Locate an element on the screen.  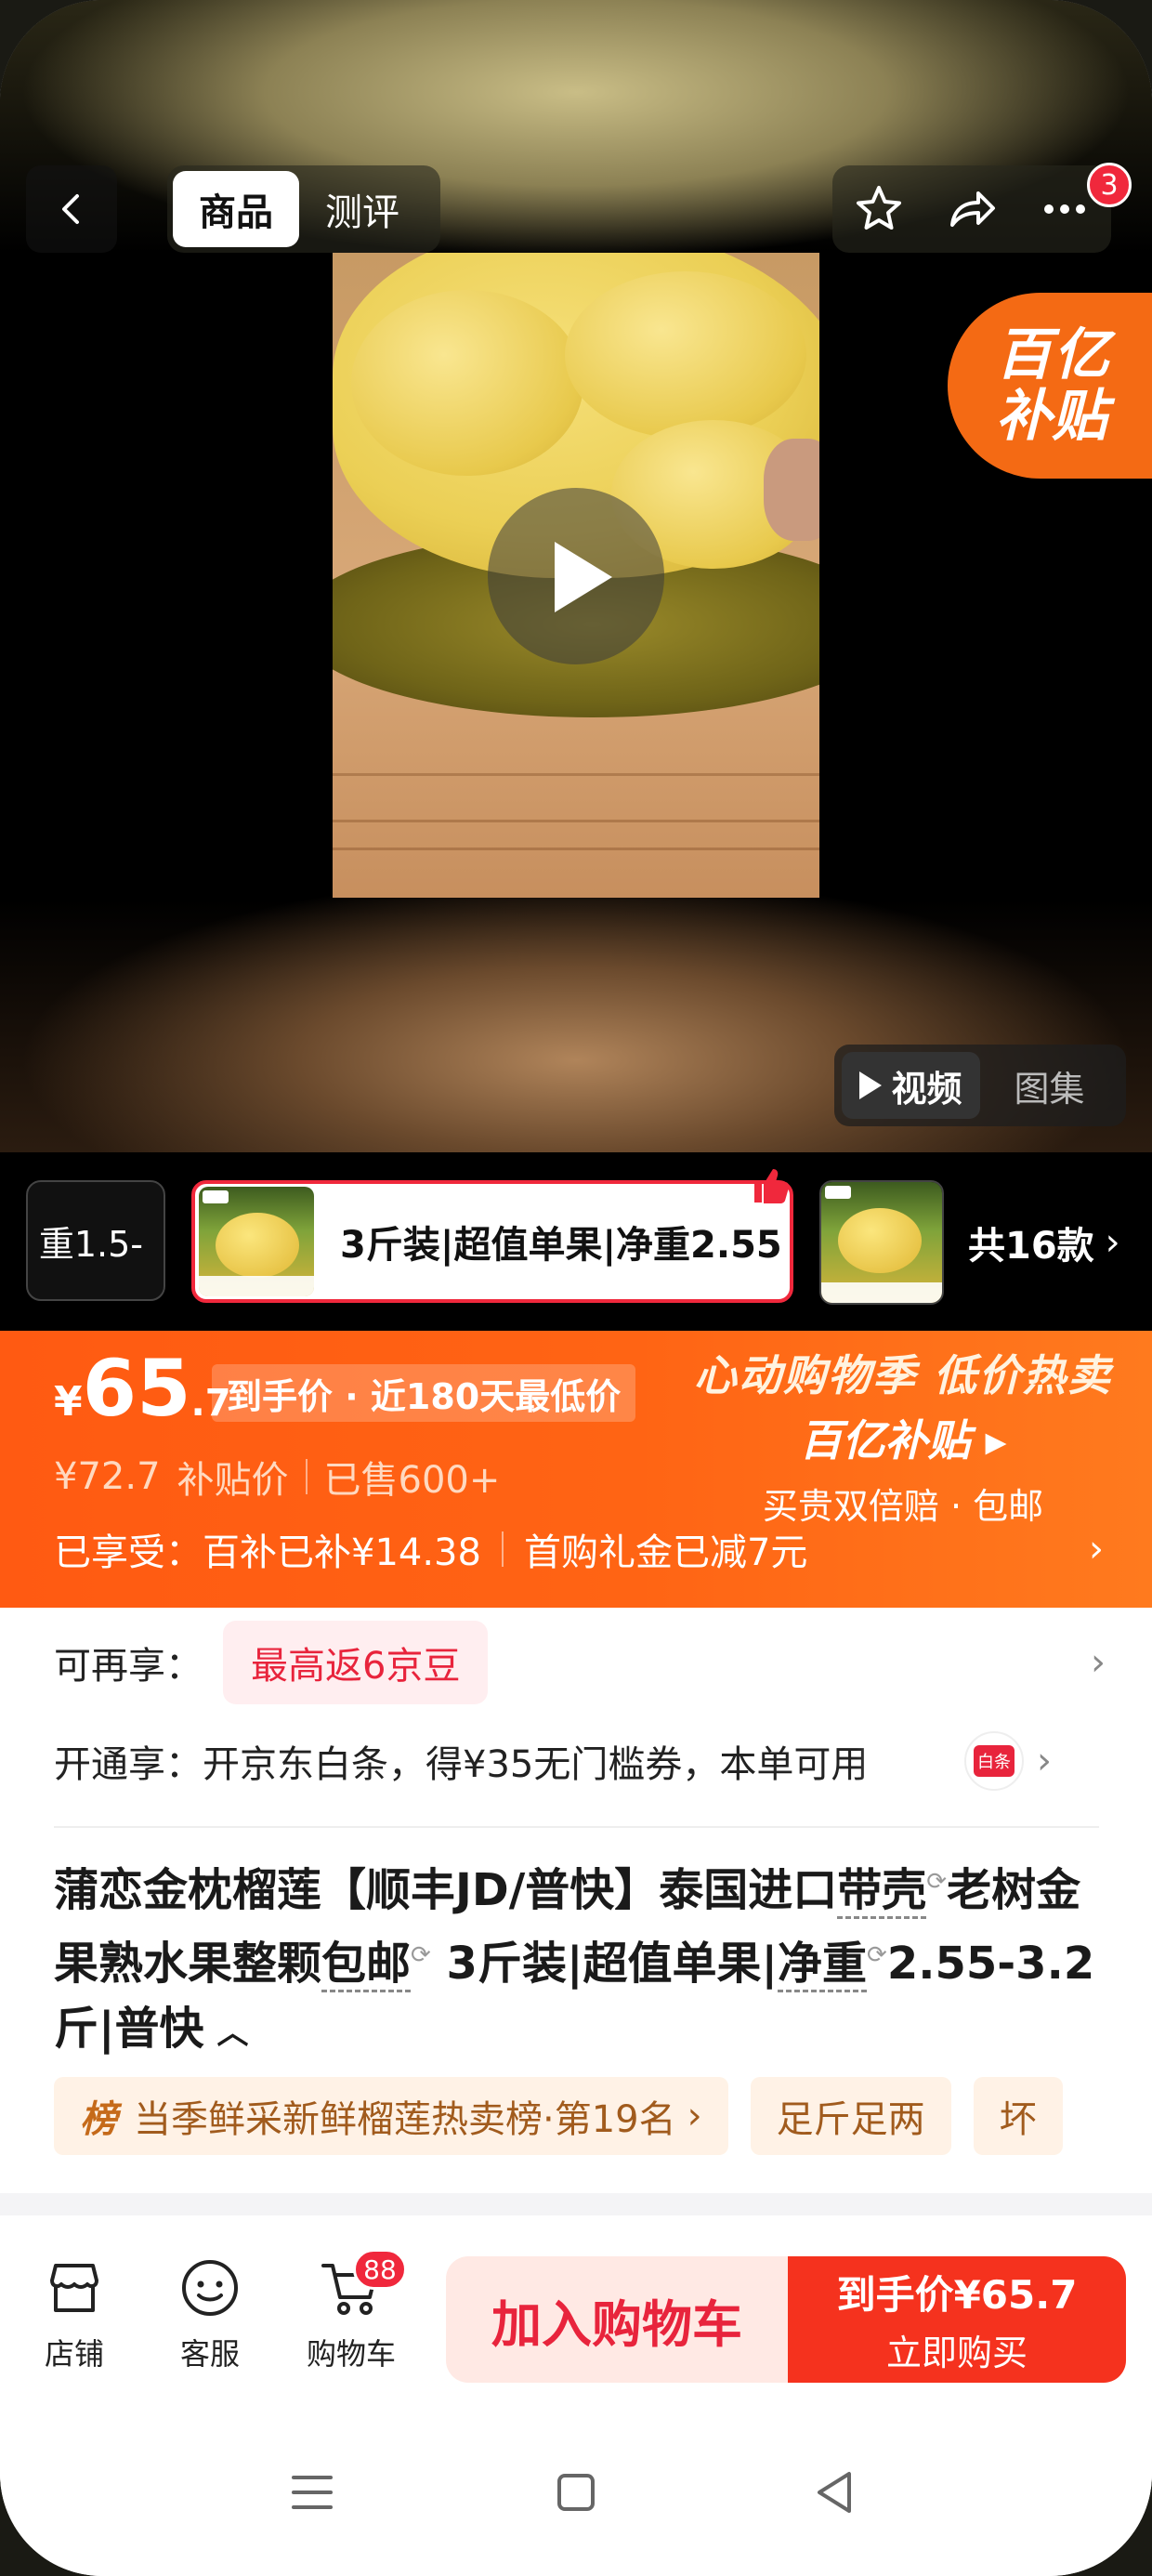
subsidy-badge-line1: 百亿 is located at coordinates (1053, 355).